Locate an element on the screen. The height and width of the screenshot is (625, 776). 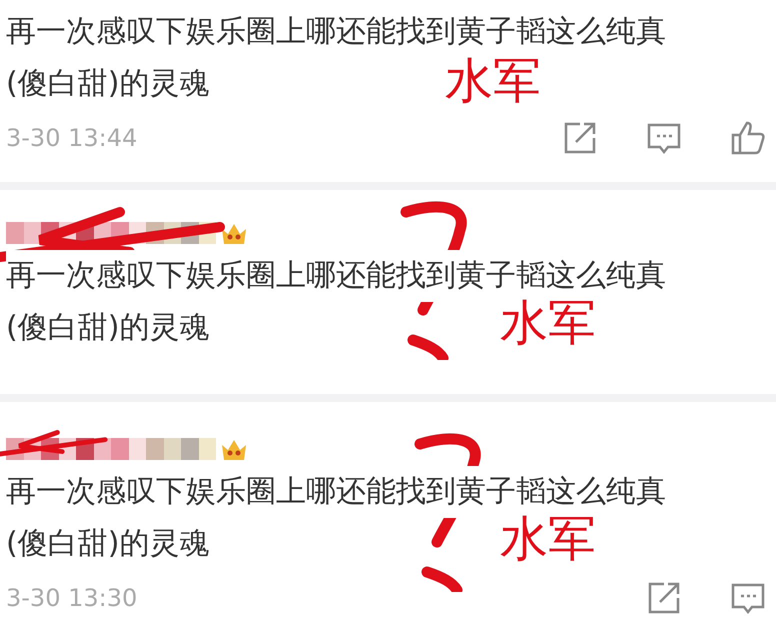
comment-time: 3-30 13:44 is located at coordinates (72, 138).